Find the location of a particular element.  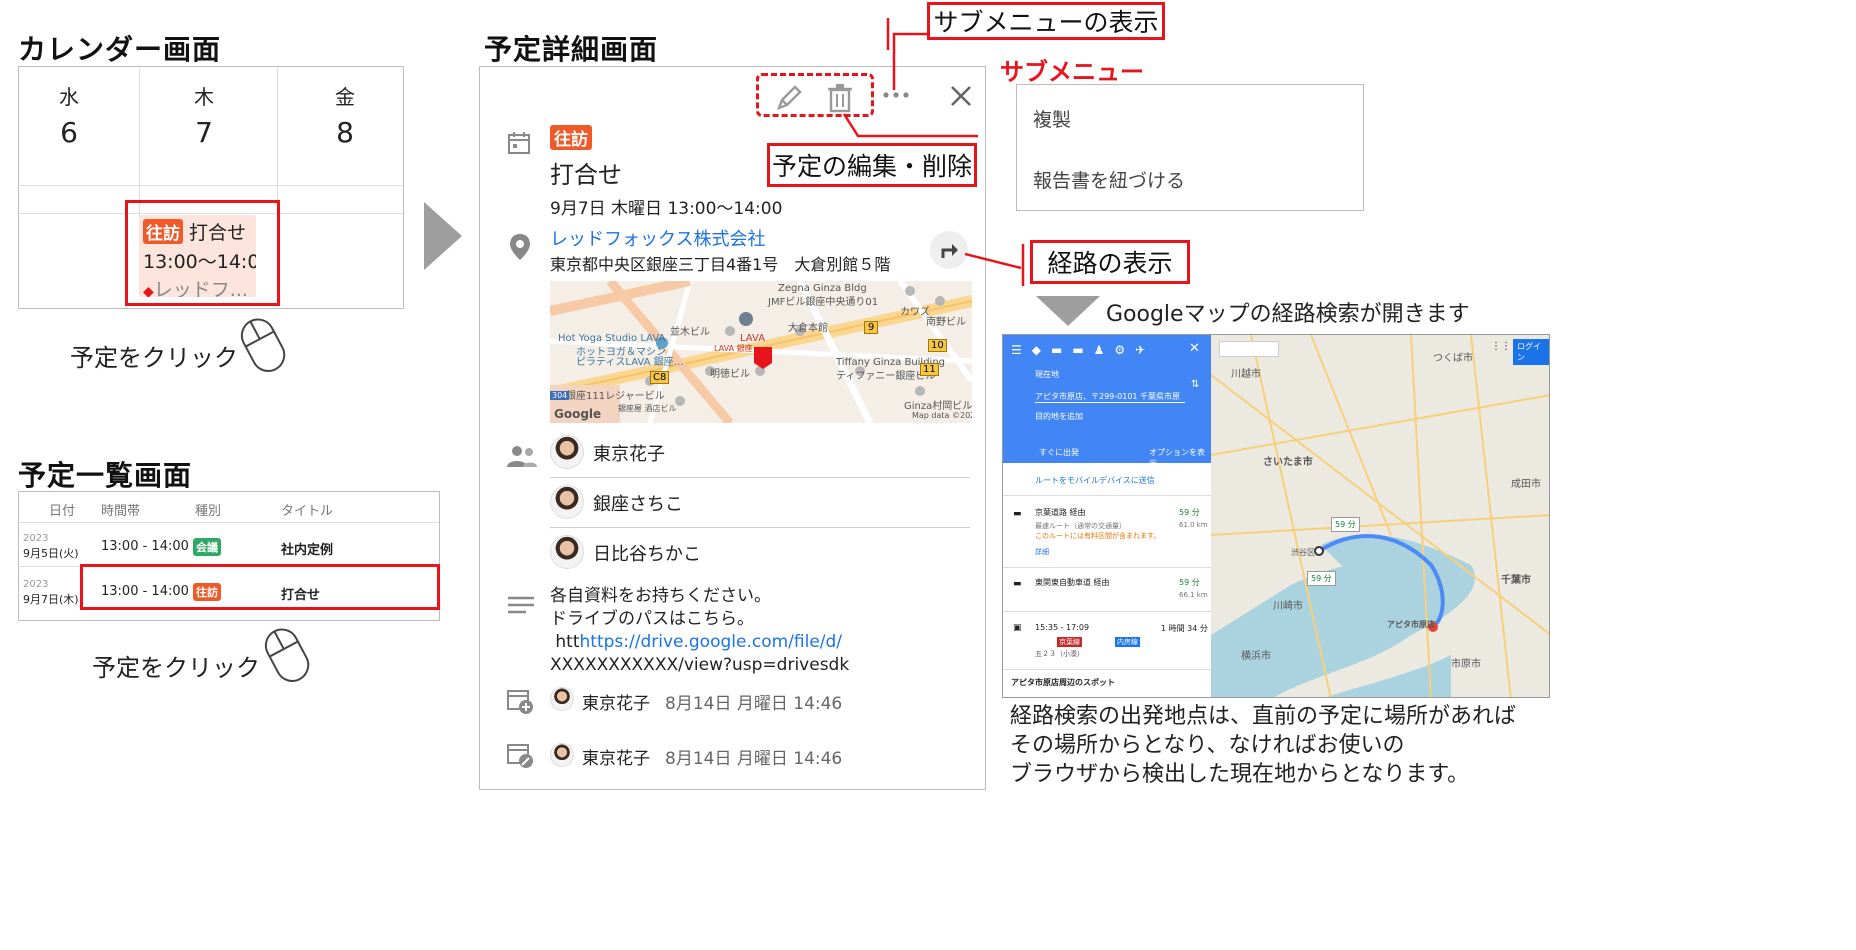

day-number: 7 is located at coordinates (204, 132).